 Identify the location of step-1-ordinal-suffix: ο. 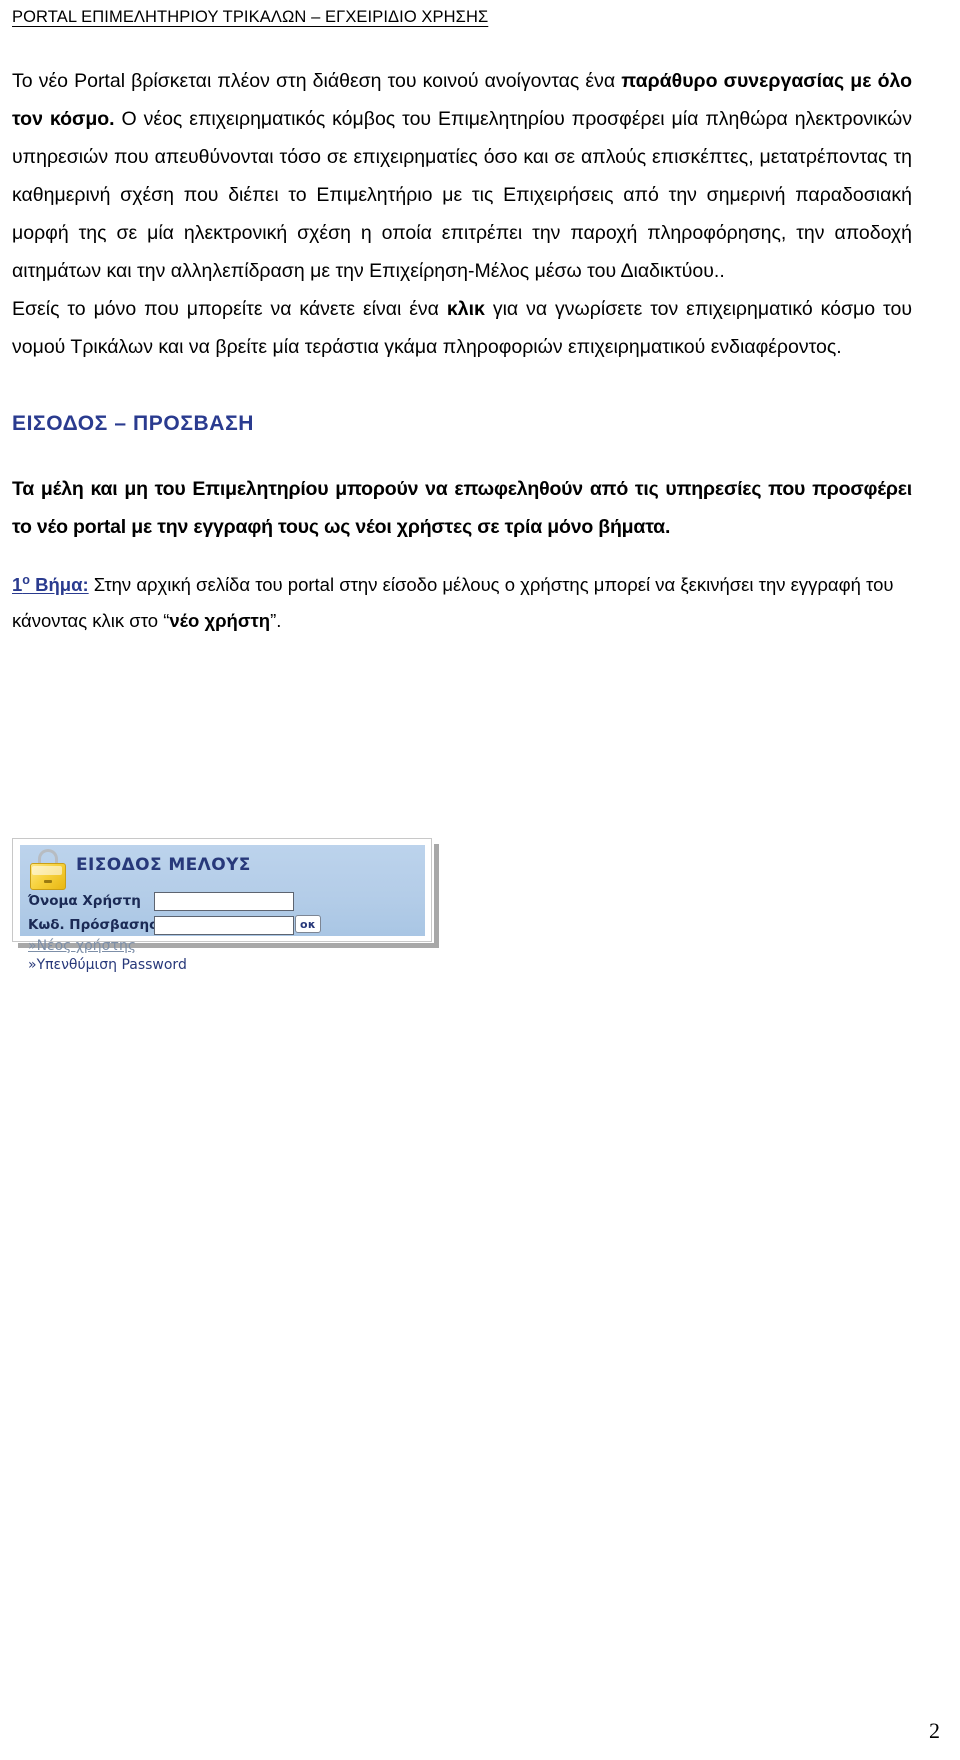
(26, 580).